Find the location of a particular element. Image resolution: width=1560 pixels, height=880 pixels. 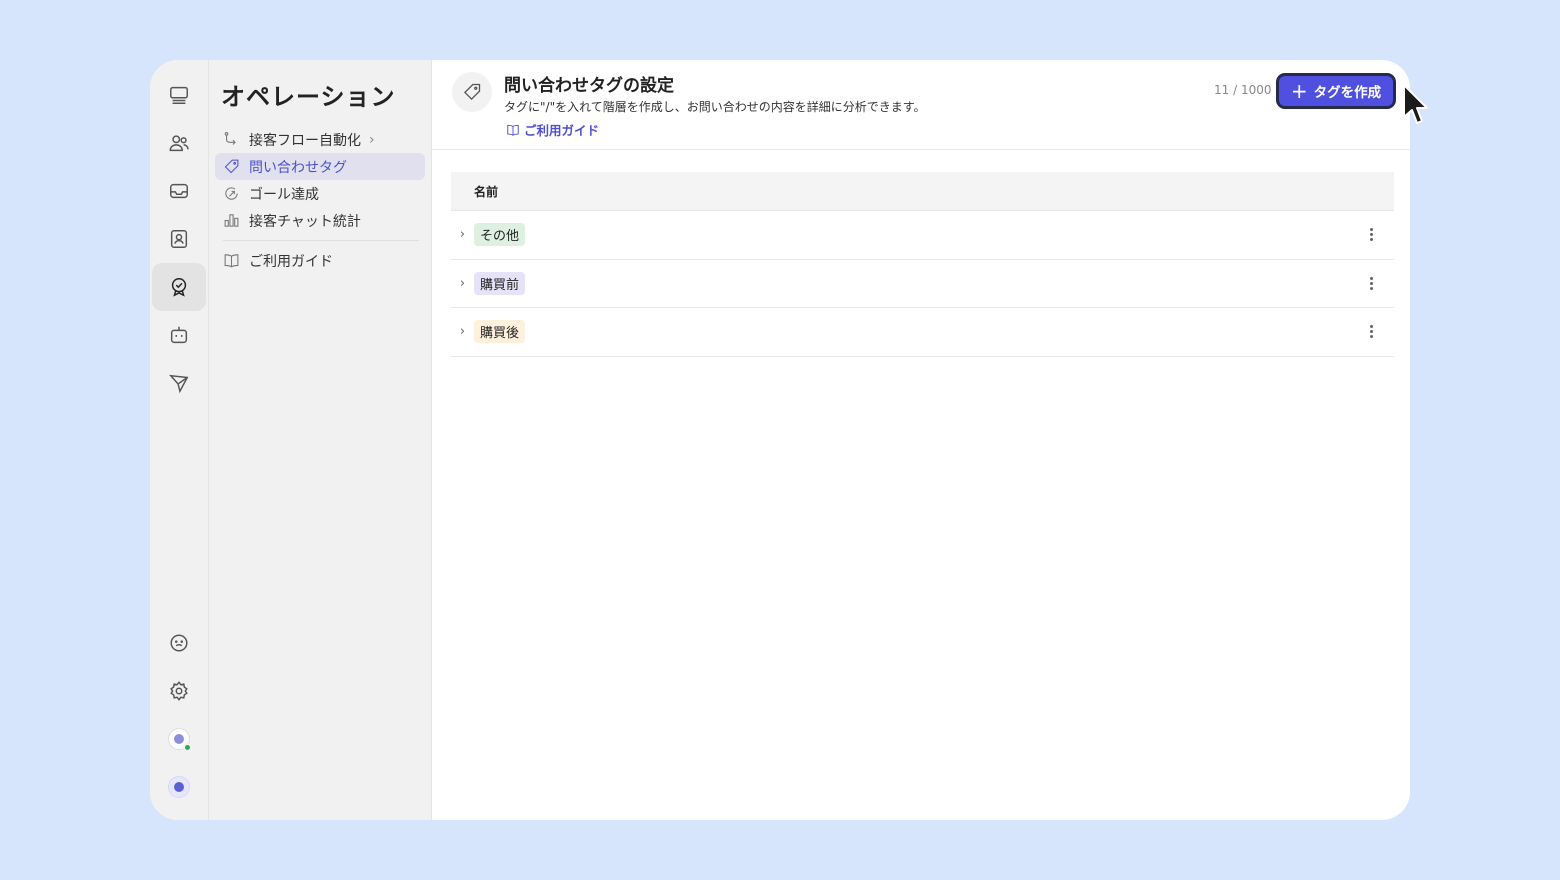

bar-chart-icon is located at coordinates (231, 220).